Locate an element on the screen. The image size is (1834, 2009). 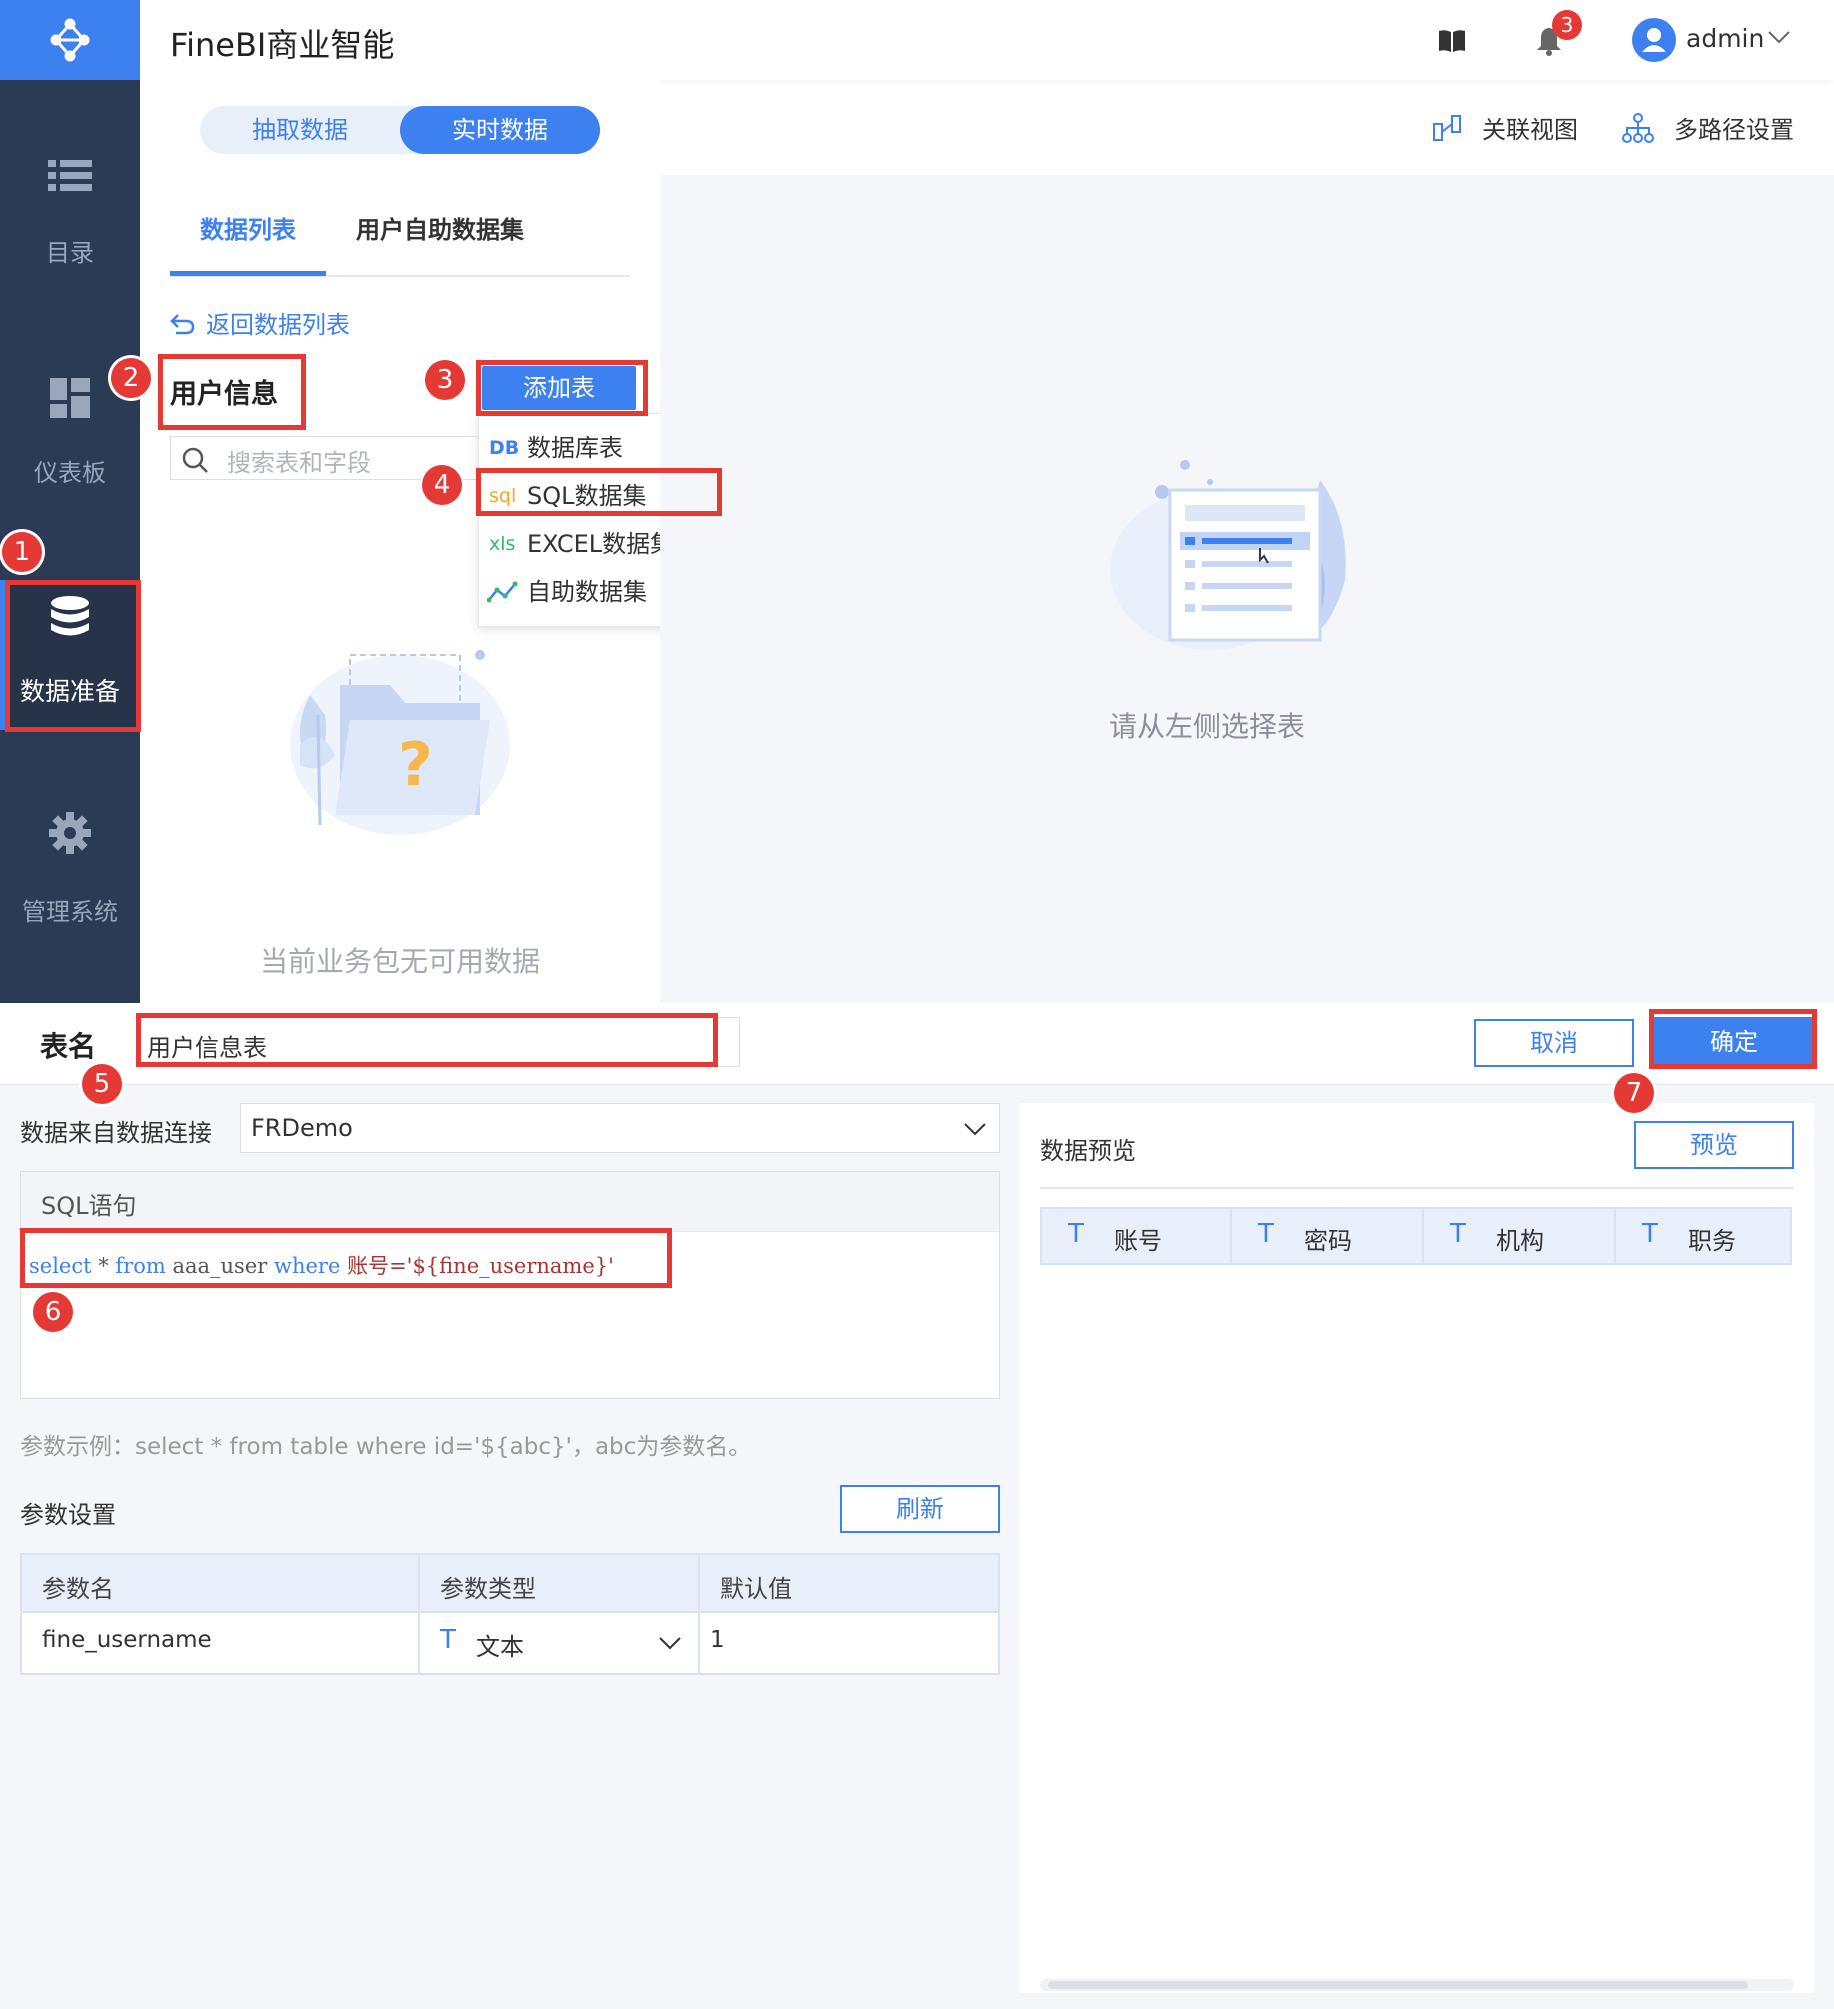
preview-column: T 职务 is located at coordinates (1703, 1236).